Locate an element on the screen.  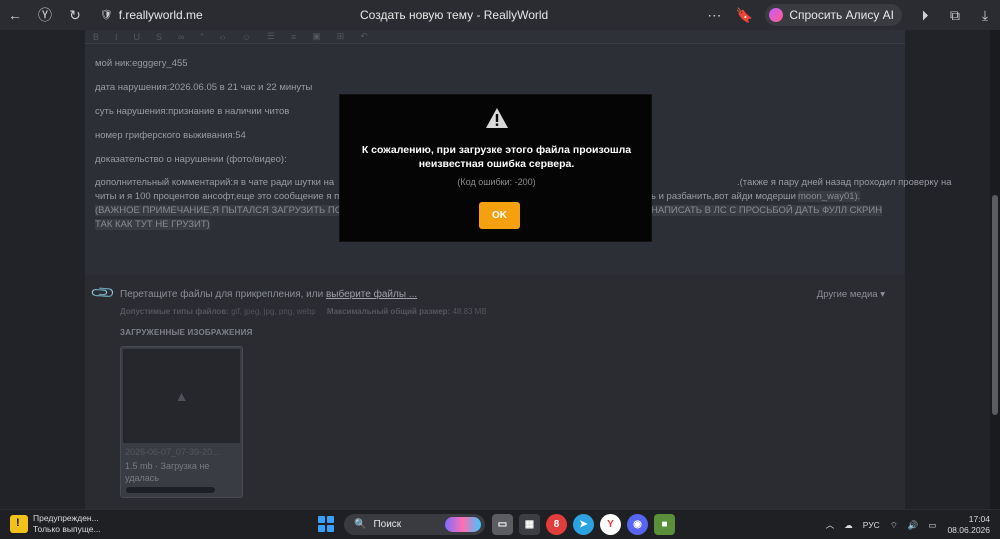
other-media-dropdown: Другие медиа ▾ is located at coordinates (851, 294).